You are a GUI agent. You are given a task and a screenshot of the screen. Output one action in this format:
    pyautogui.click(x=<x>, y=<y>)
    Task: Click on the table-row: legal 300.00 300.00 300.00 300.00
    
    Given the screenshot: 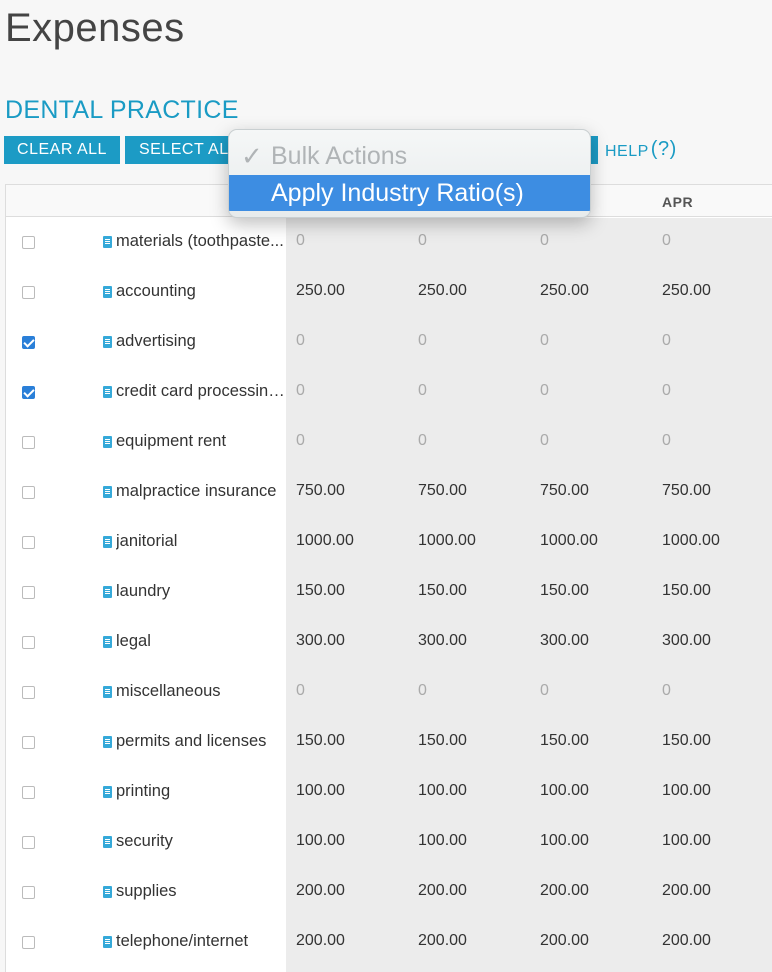 What is the action you would take?
    pyautogui.click(x=389, y=644)
    